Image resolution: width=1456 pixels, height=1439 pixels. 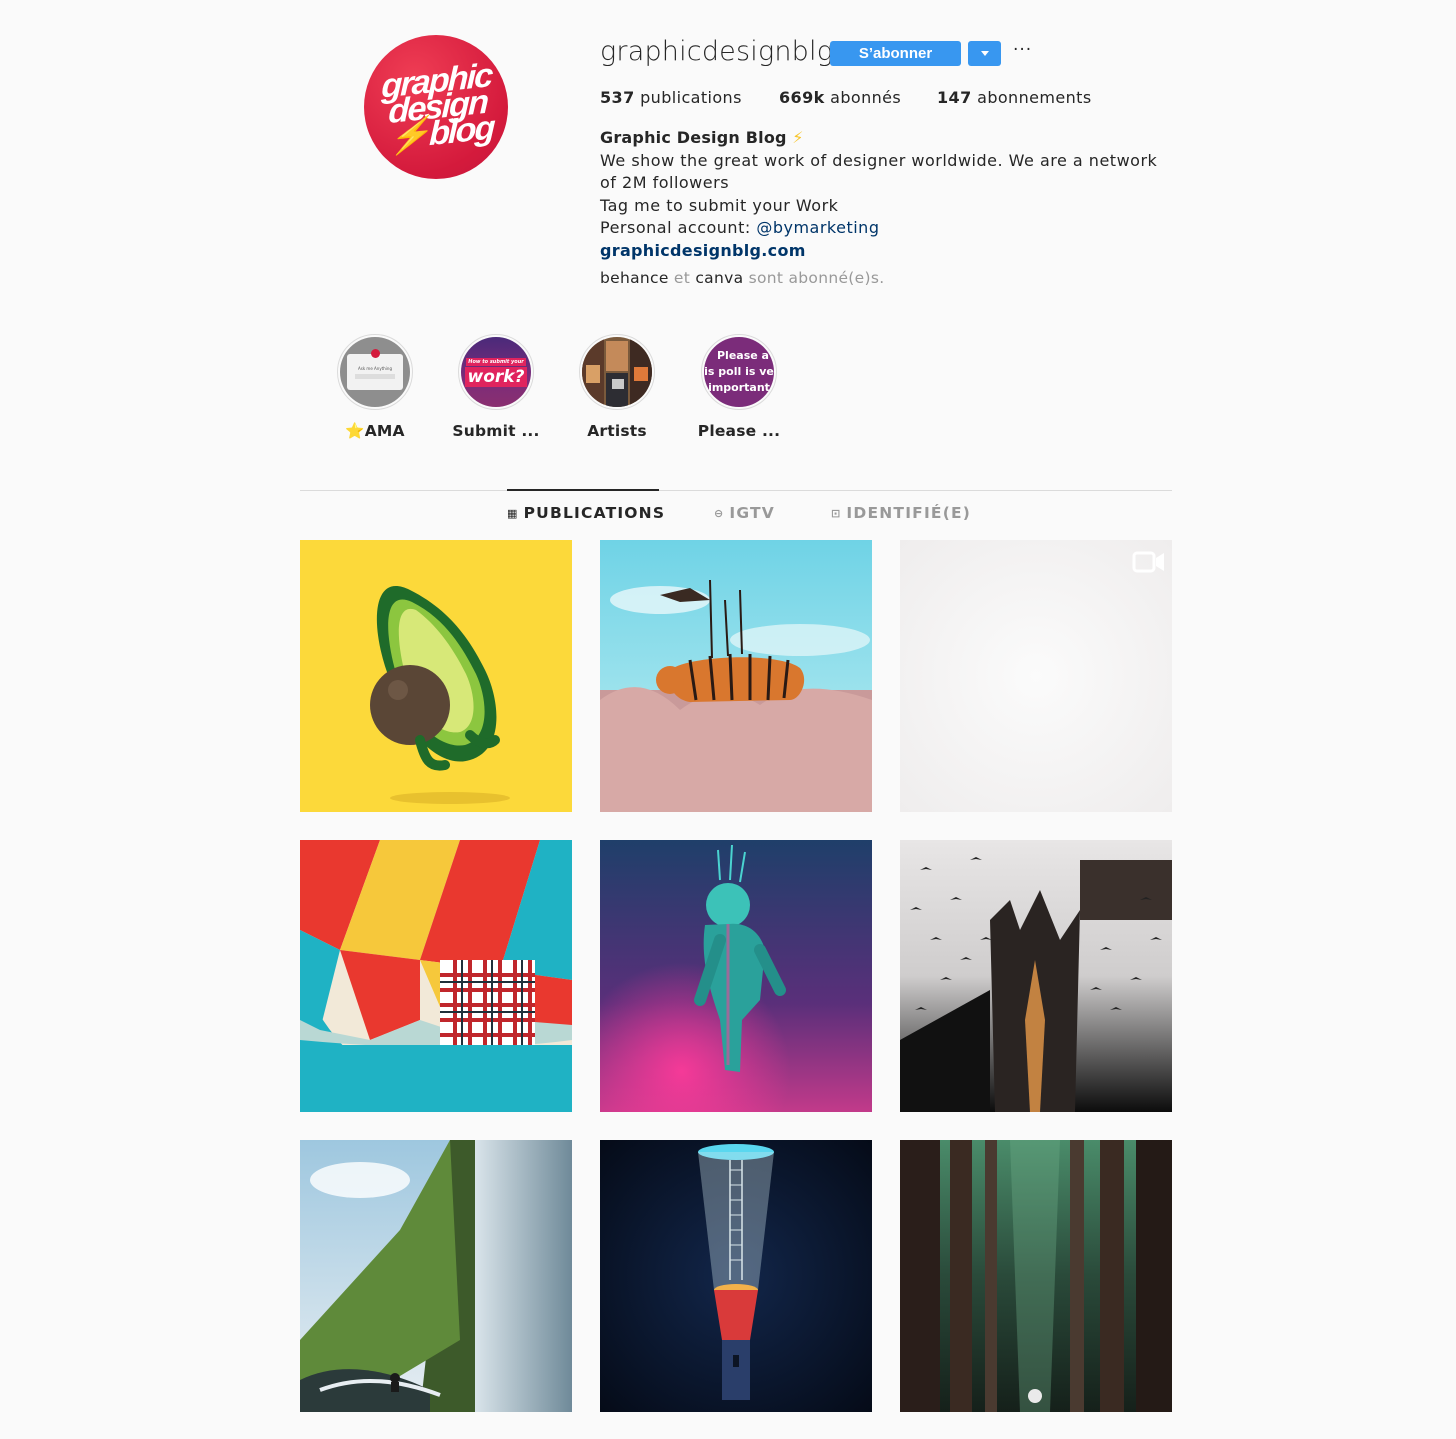 I want to click on avatar-text-line: ⚡blog, so click(x=441, y=133).